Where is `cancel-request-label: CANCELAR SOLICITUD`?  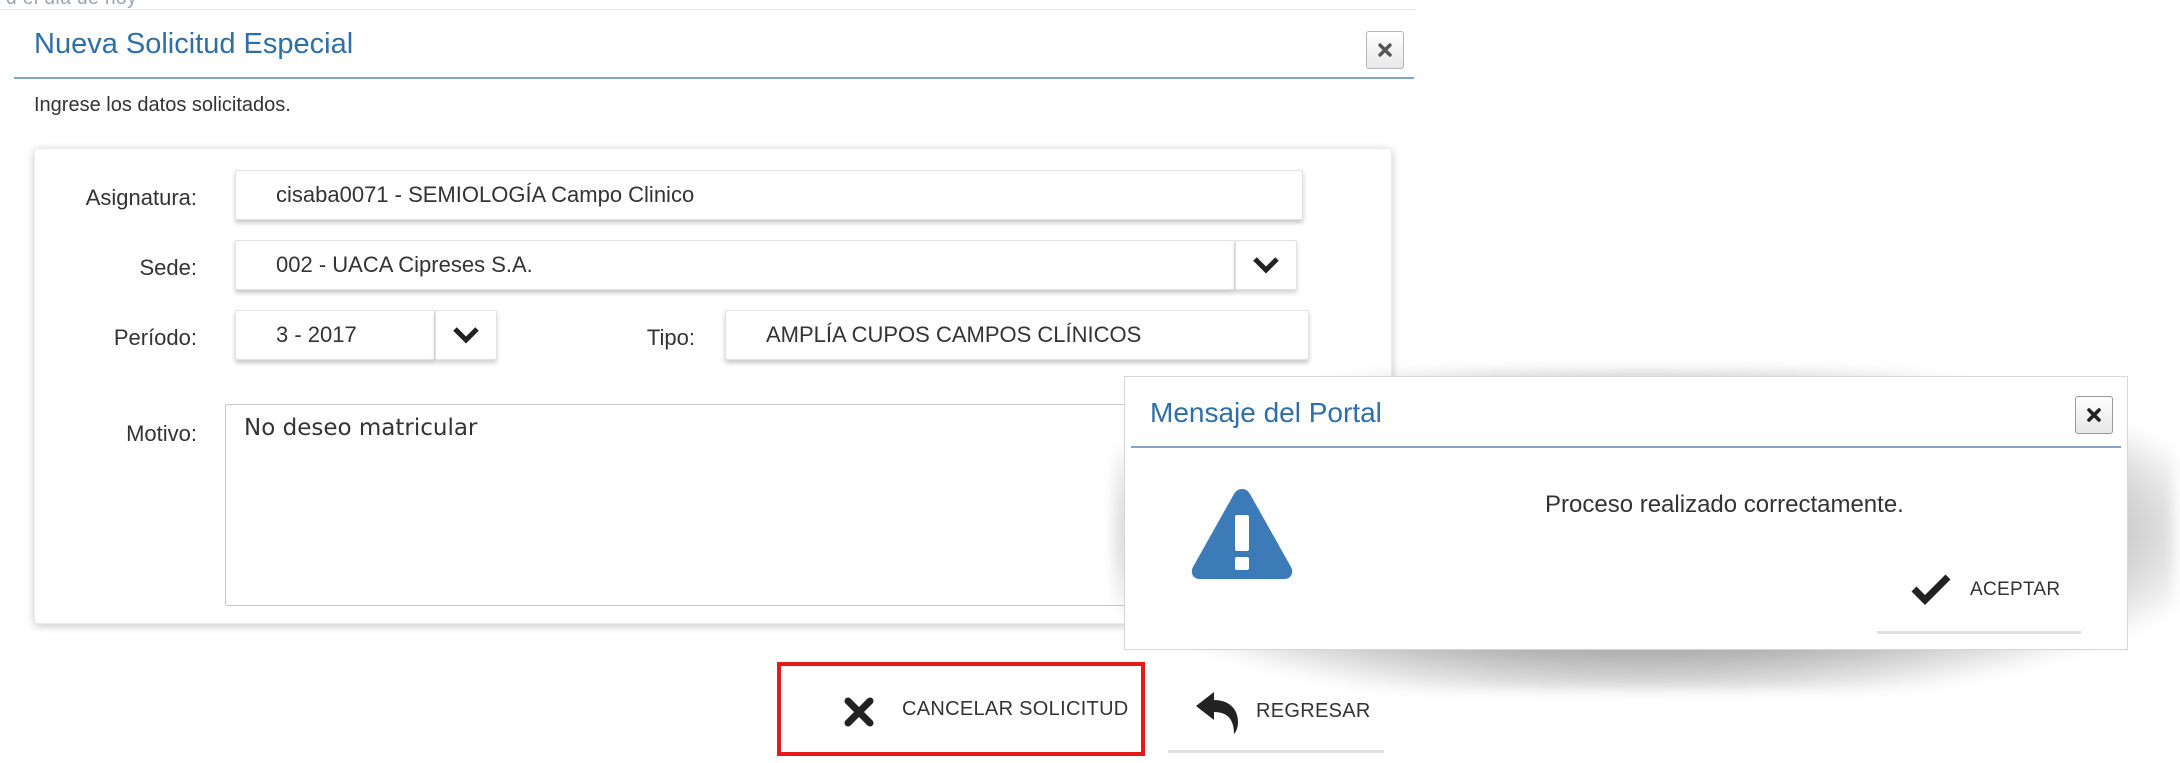 cancel-request-label: CANCELAR SOLICITUD is located at coordinates (1015, 709).